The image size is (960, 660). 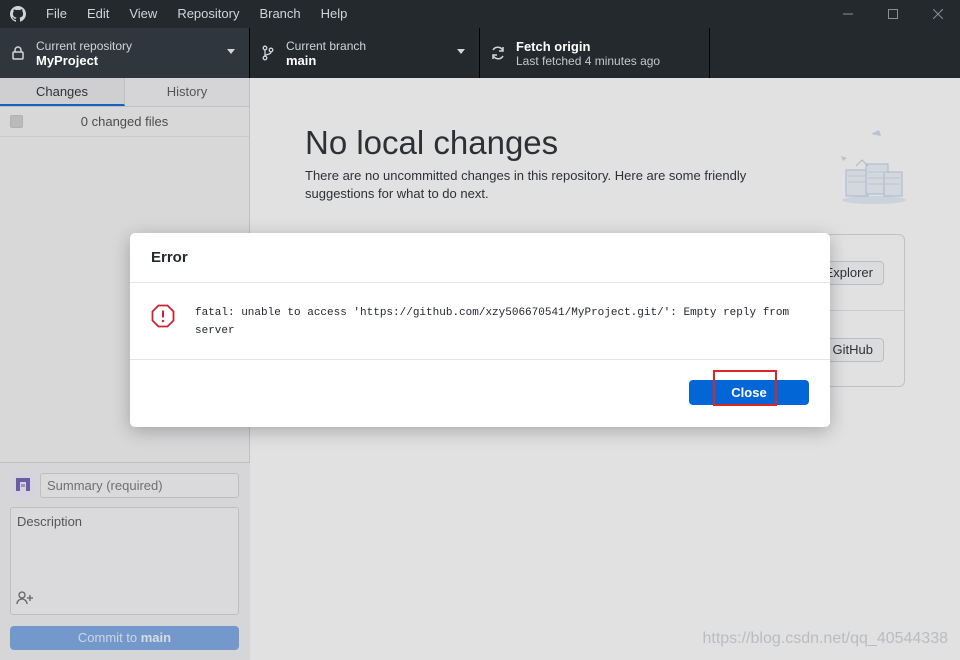 I want to click on menu-view: View, so click(x=143, y=14).